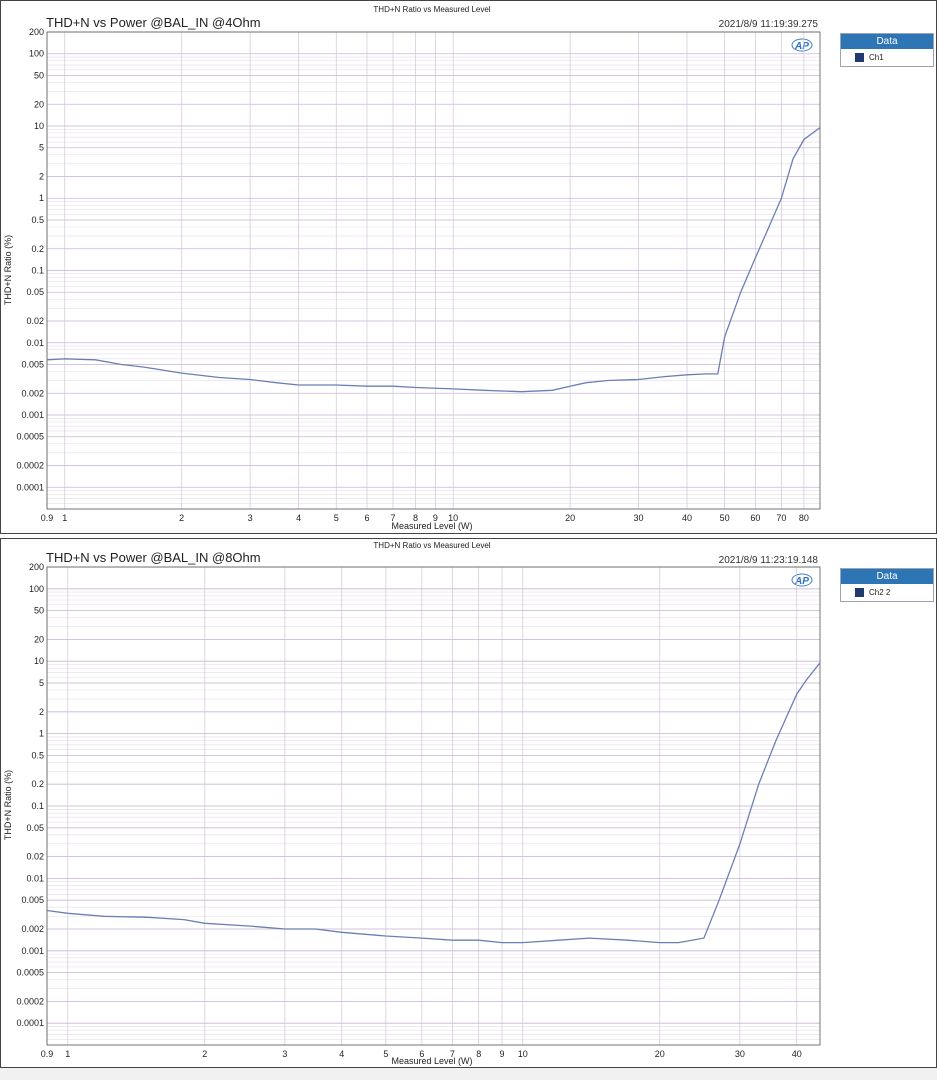  I want to click on x-tick-label: 60, so click(755, 518).